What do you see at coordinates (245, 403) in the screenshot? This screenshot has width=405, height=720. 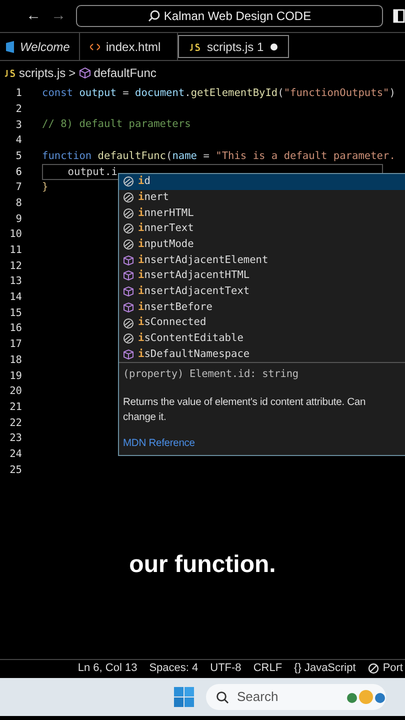 I see `description-text: Returns the value of element's id content attribute. Can` at bounding box center [245, 403].